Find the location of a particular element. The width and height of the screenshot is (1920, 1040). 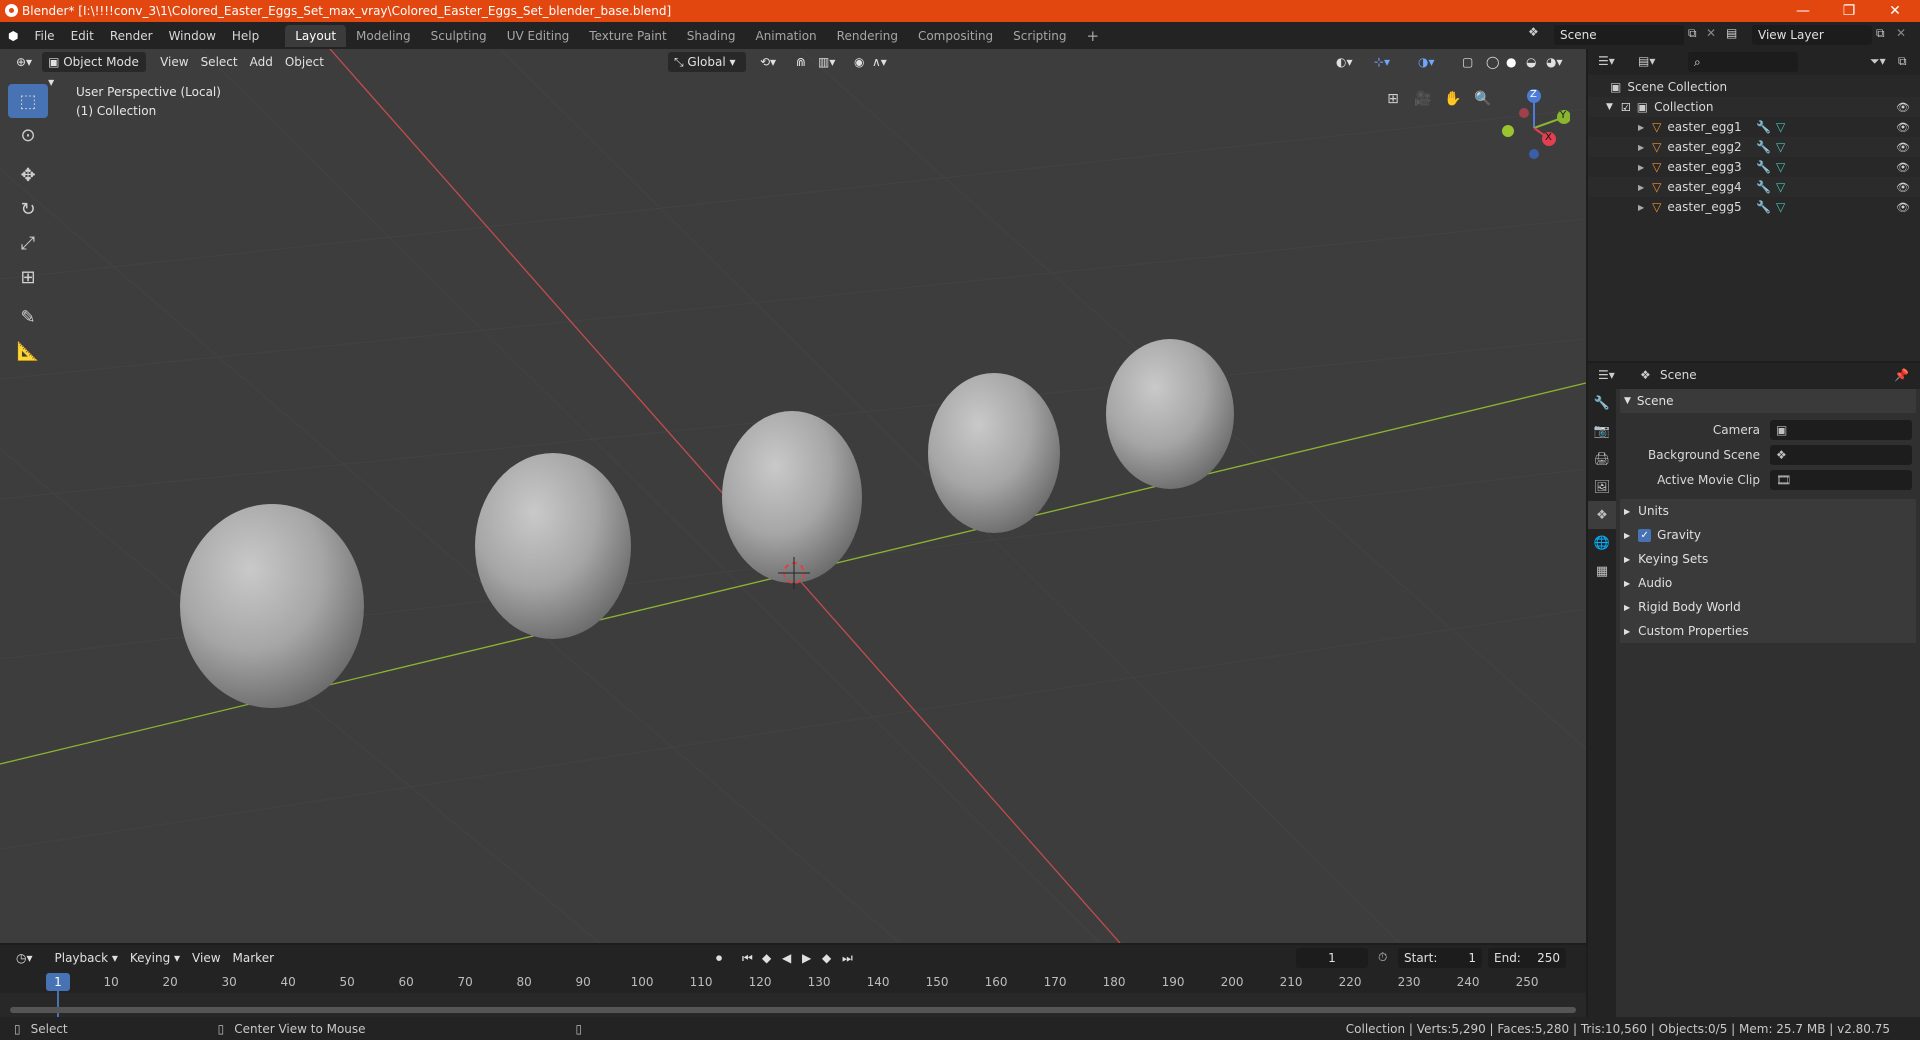

menu-render: Render is located at coordinates (131, 36).